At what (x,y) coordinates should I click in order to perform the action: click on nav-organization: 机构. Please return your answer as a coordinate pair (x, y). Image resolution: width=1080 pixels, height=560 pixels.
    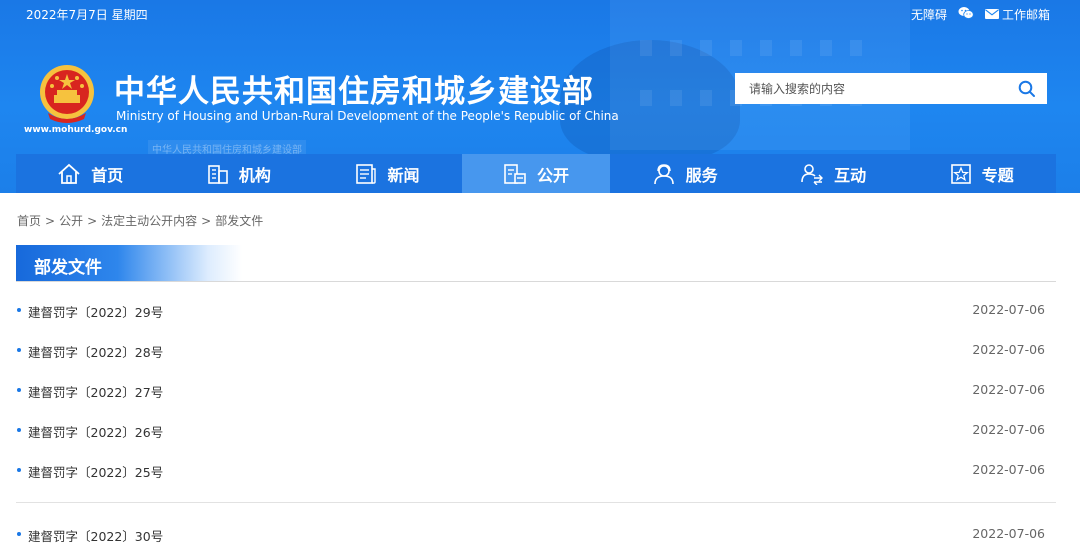
    Looking at the image, I should click on (239, 173).